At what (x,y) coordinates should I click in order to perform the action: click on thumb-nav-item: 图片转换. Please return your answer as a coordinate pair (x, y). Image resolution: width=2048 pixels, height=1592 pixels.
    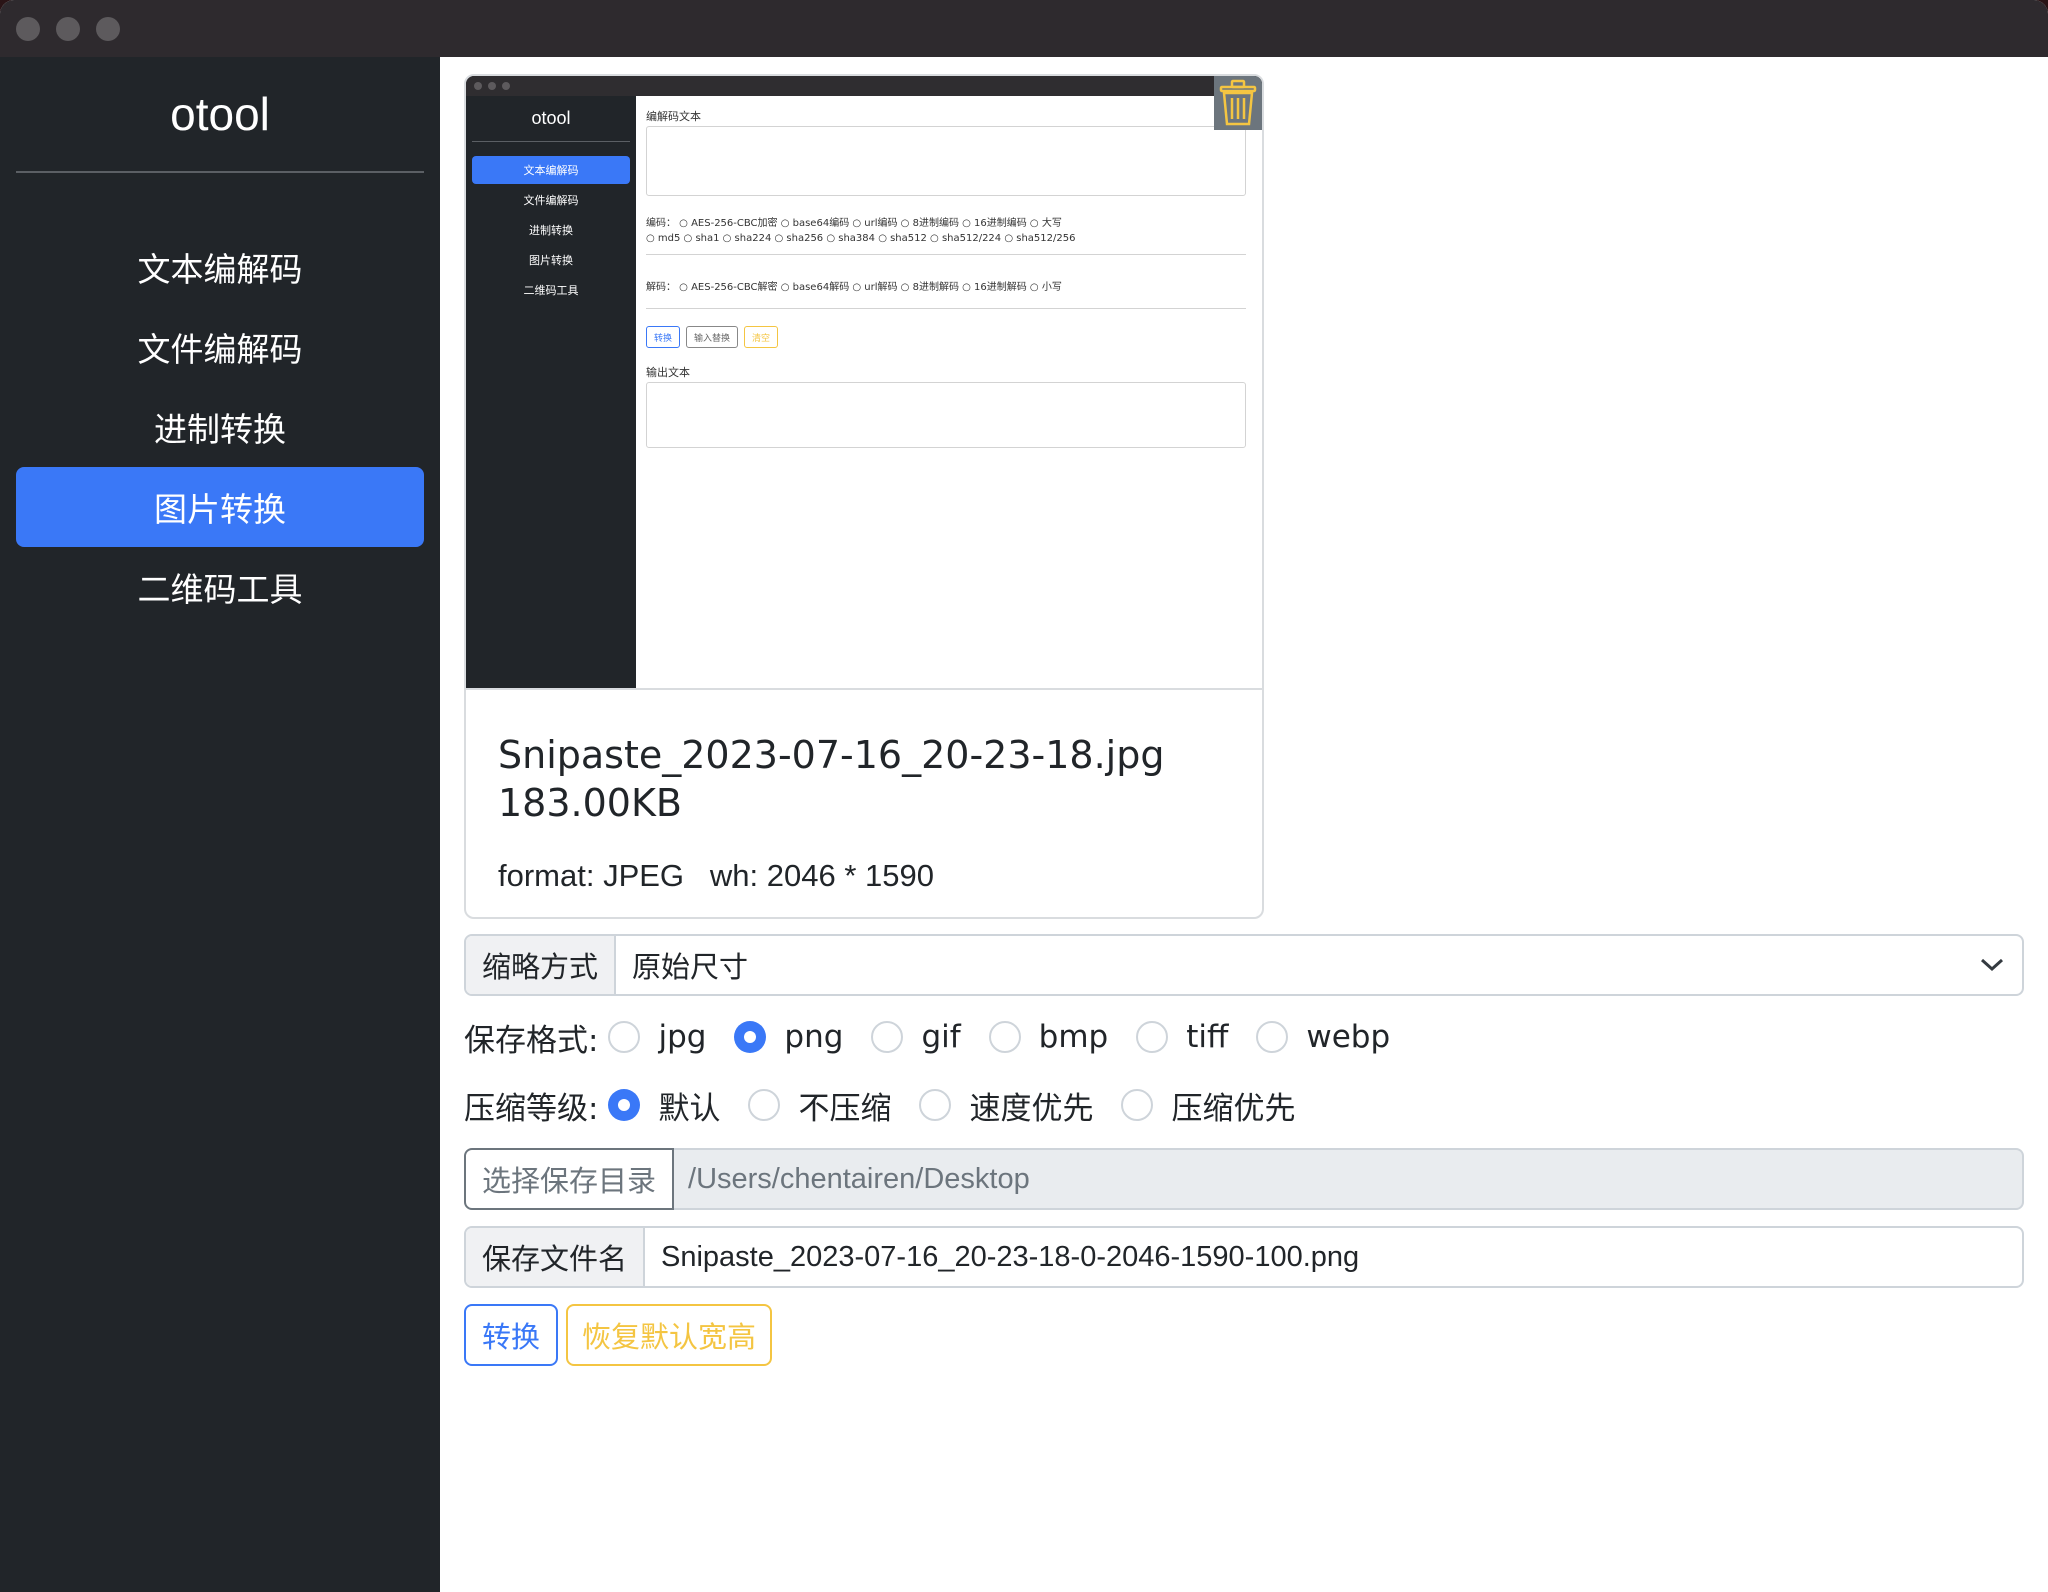
    Looking at the image, I should click on (551, 260).